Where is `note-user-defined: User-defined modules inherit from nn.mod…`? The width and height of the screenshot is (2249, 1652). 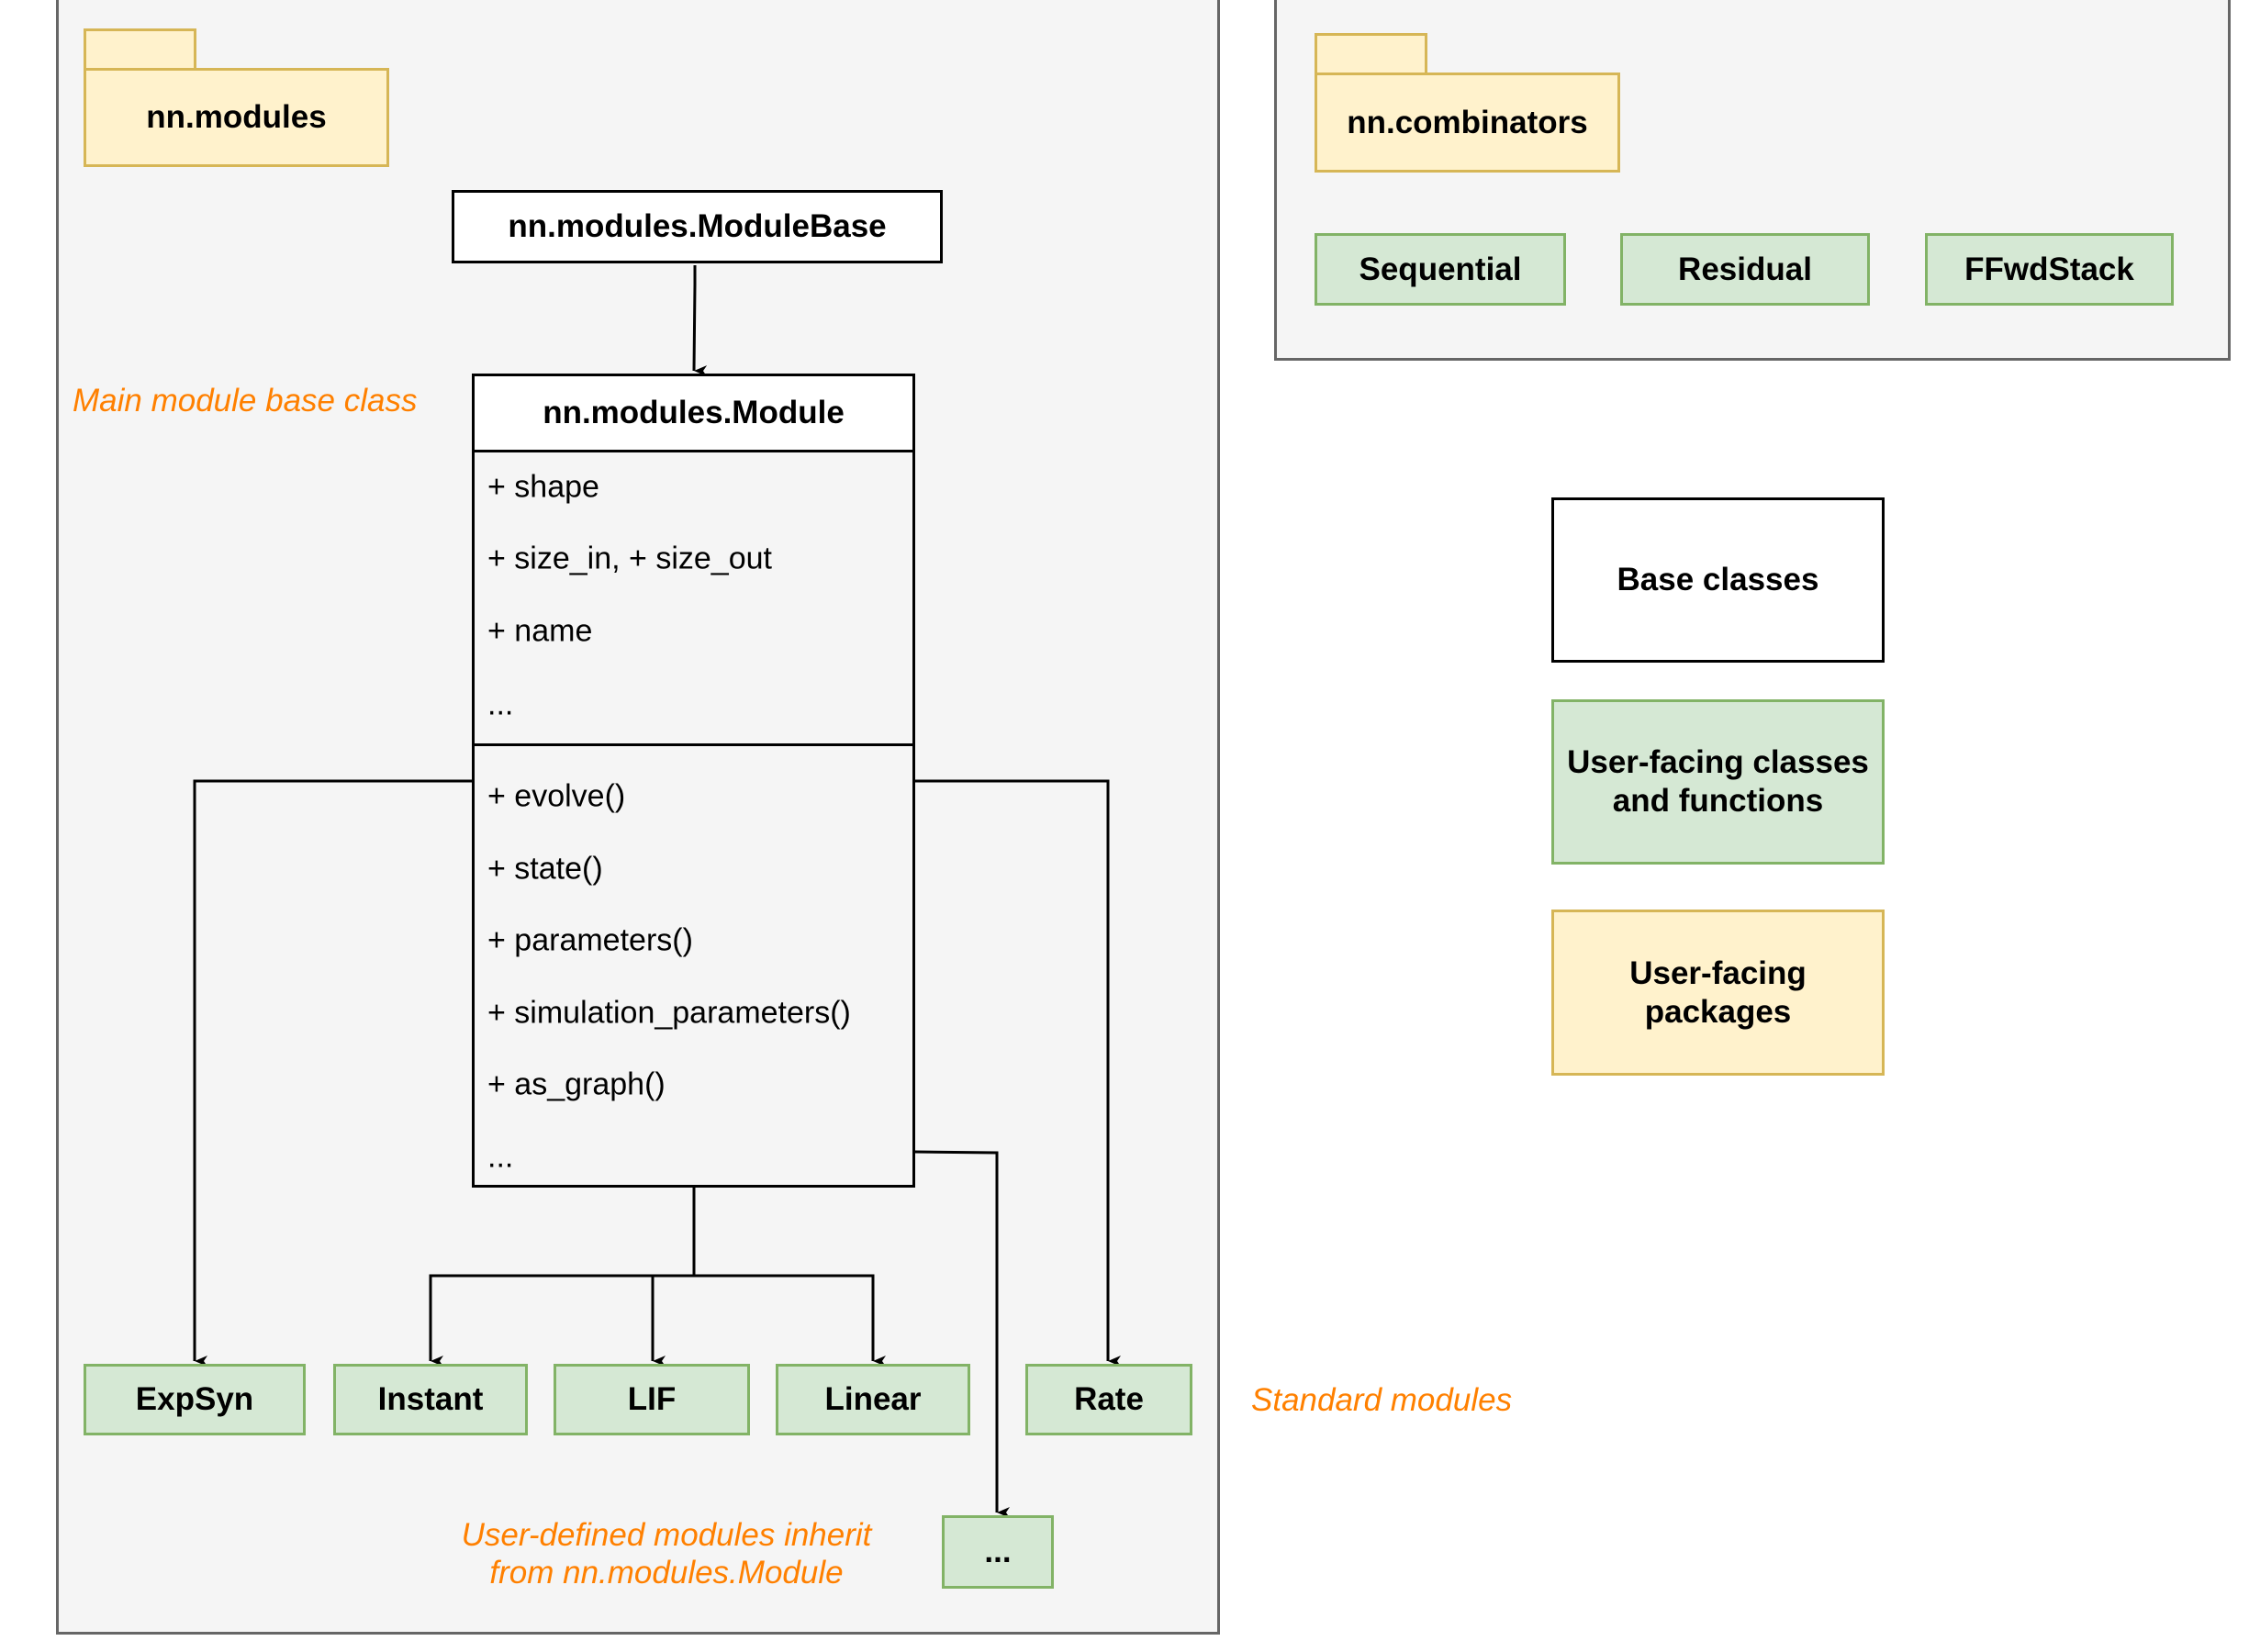
note-user-defined: User-defined modules inherit from nn.mod… is located at coordinates (666, 1553).